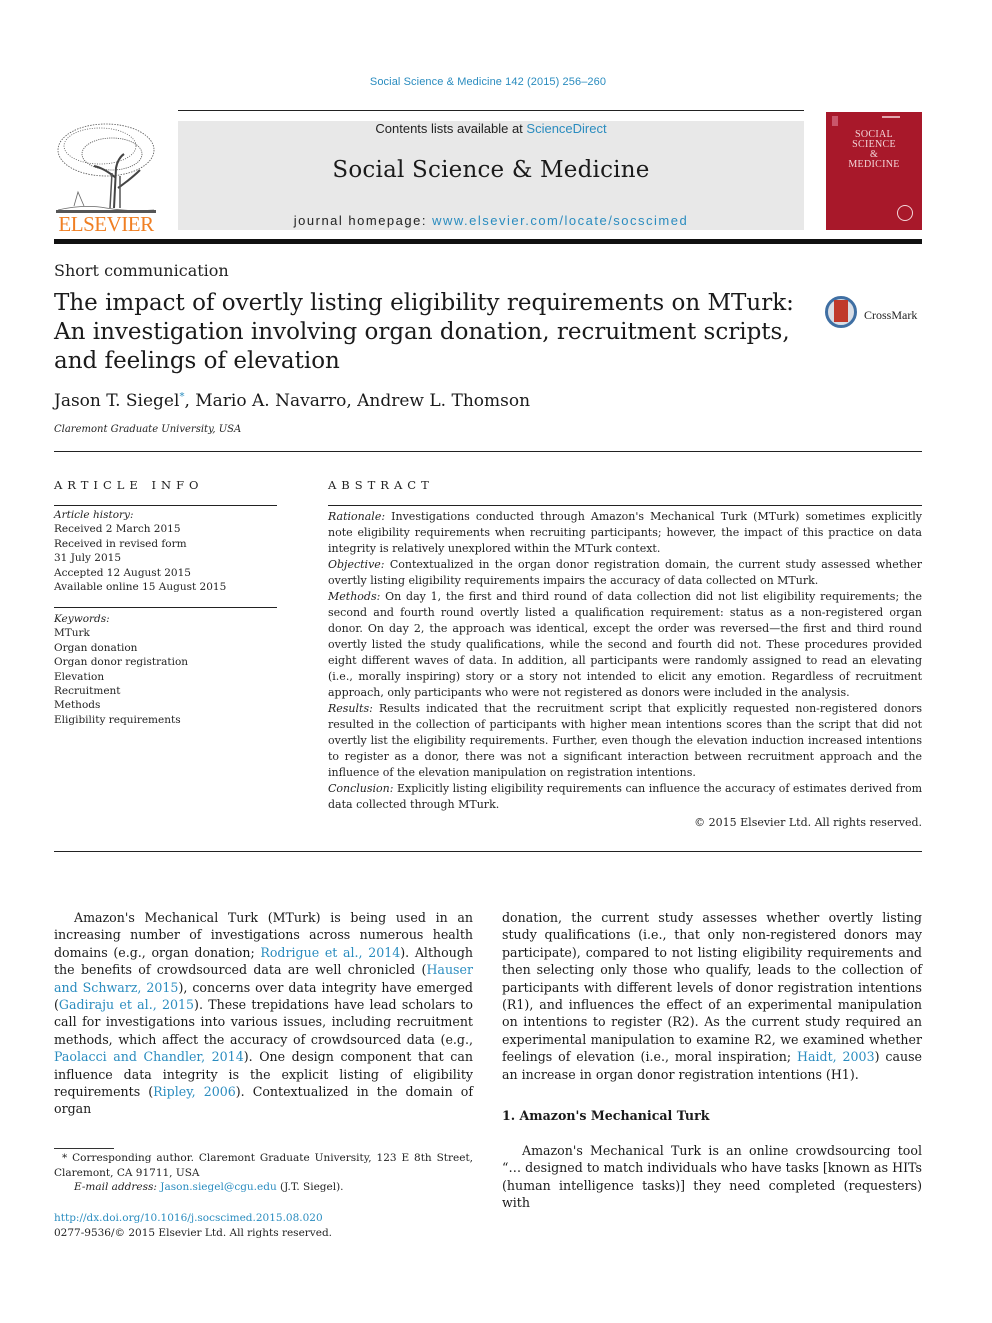 The width and height of the screenshot is (992, 1323). What do you see at coordinates (72, 633) in the screenshot?
I see `keyword: MTurk` at bounding box center [72, 633].